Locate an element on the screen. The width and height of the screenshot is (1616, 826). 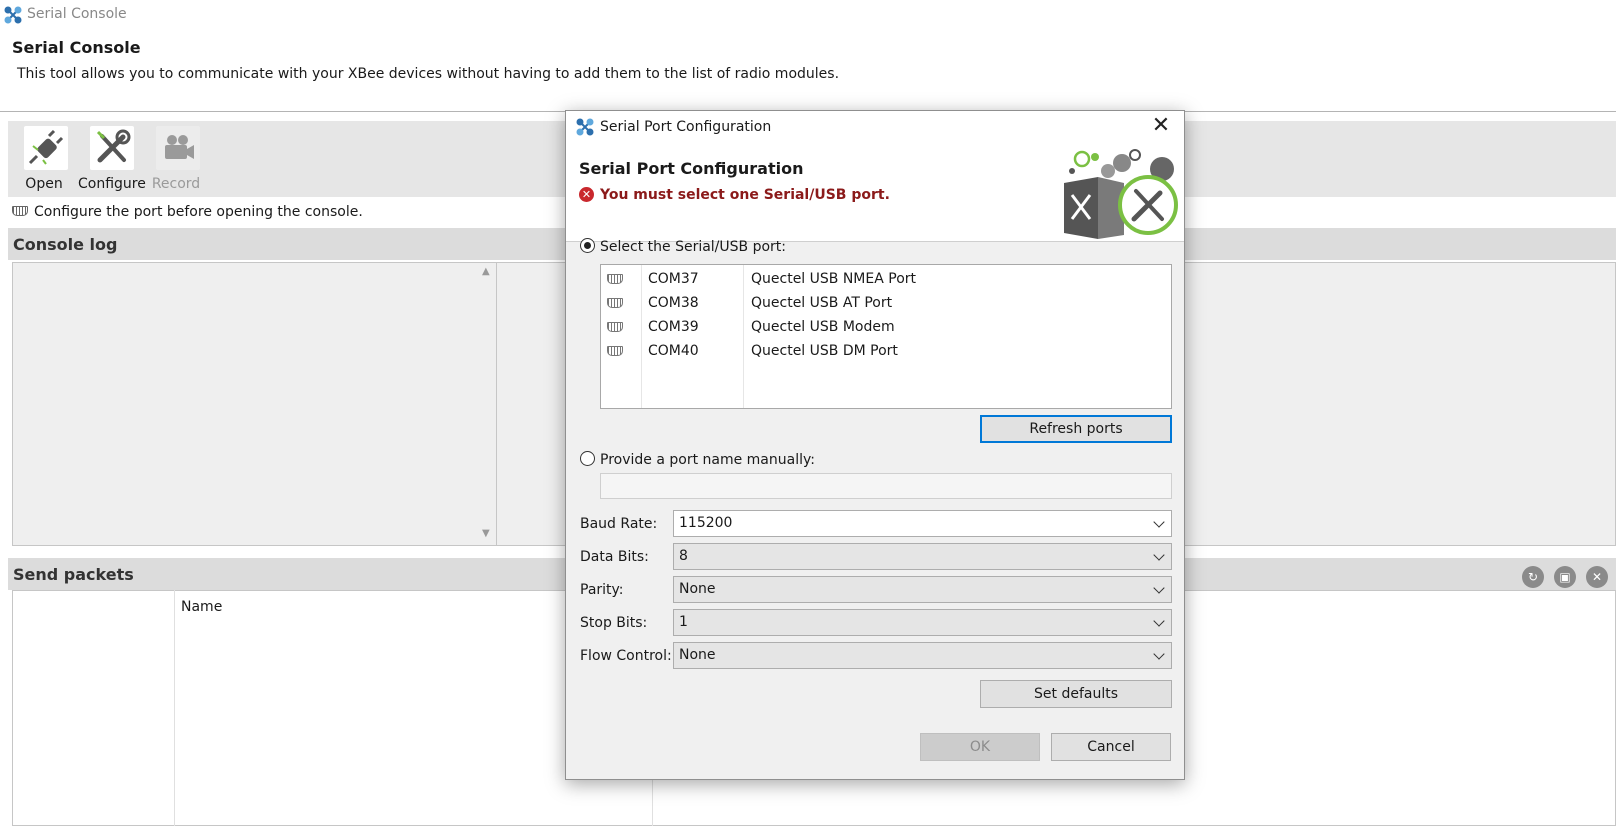
radio-checked-icon is located at coordinates (587, 245).